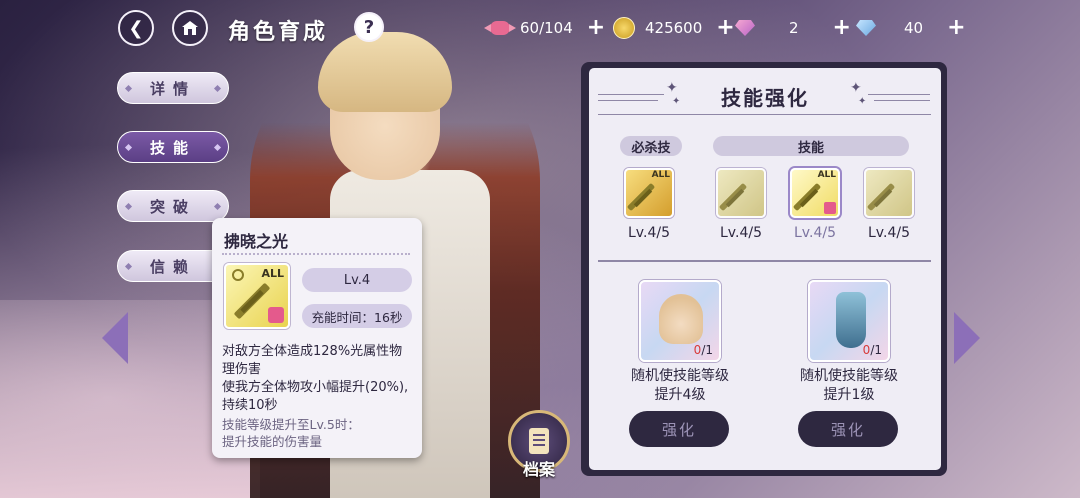 This screenshot has height=498, width=1080. Describe the element at coordinates (291, 424) in the screenshot. I see `tooltip-upgrade-note-line: 技能等级提升至Lv.5时：` at that location.